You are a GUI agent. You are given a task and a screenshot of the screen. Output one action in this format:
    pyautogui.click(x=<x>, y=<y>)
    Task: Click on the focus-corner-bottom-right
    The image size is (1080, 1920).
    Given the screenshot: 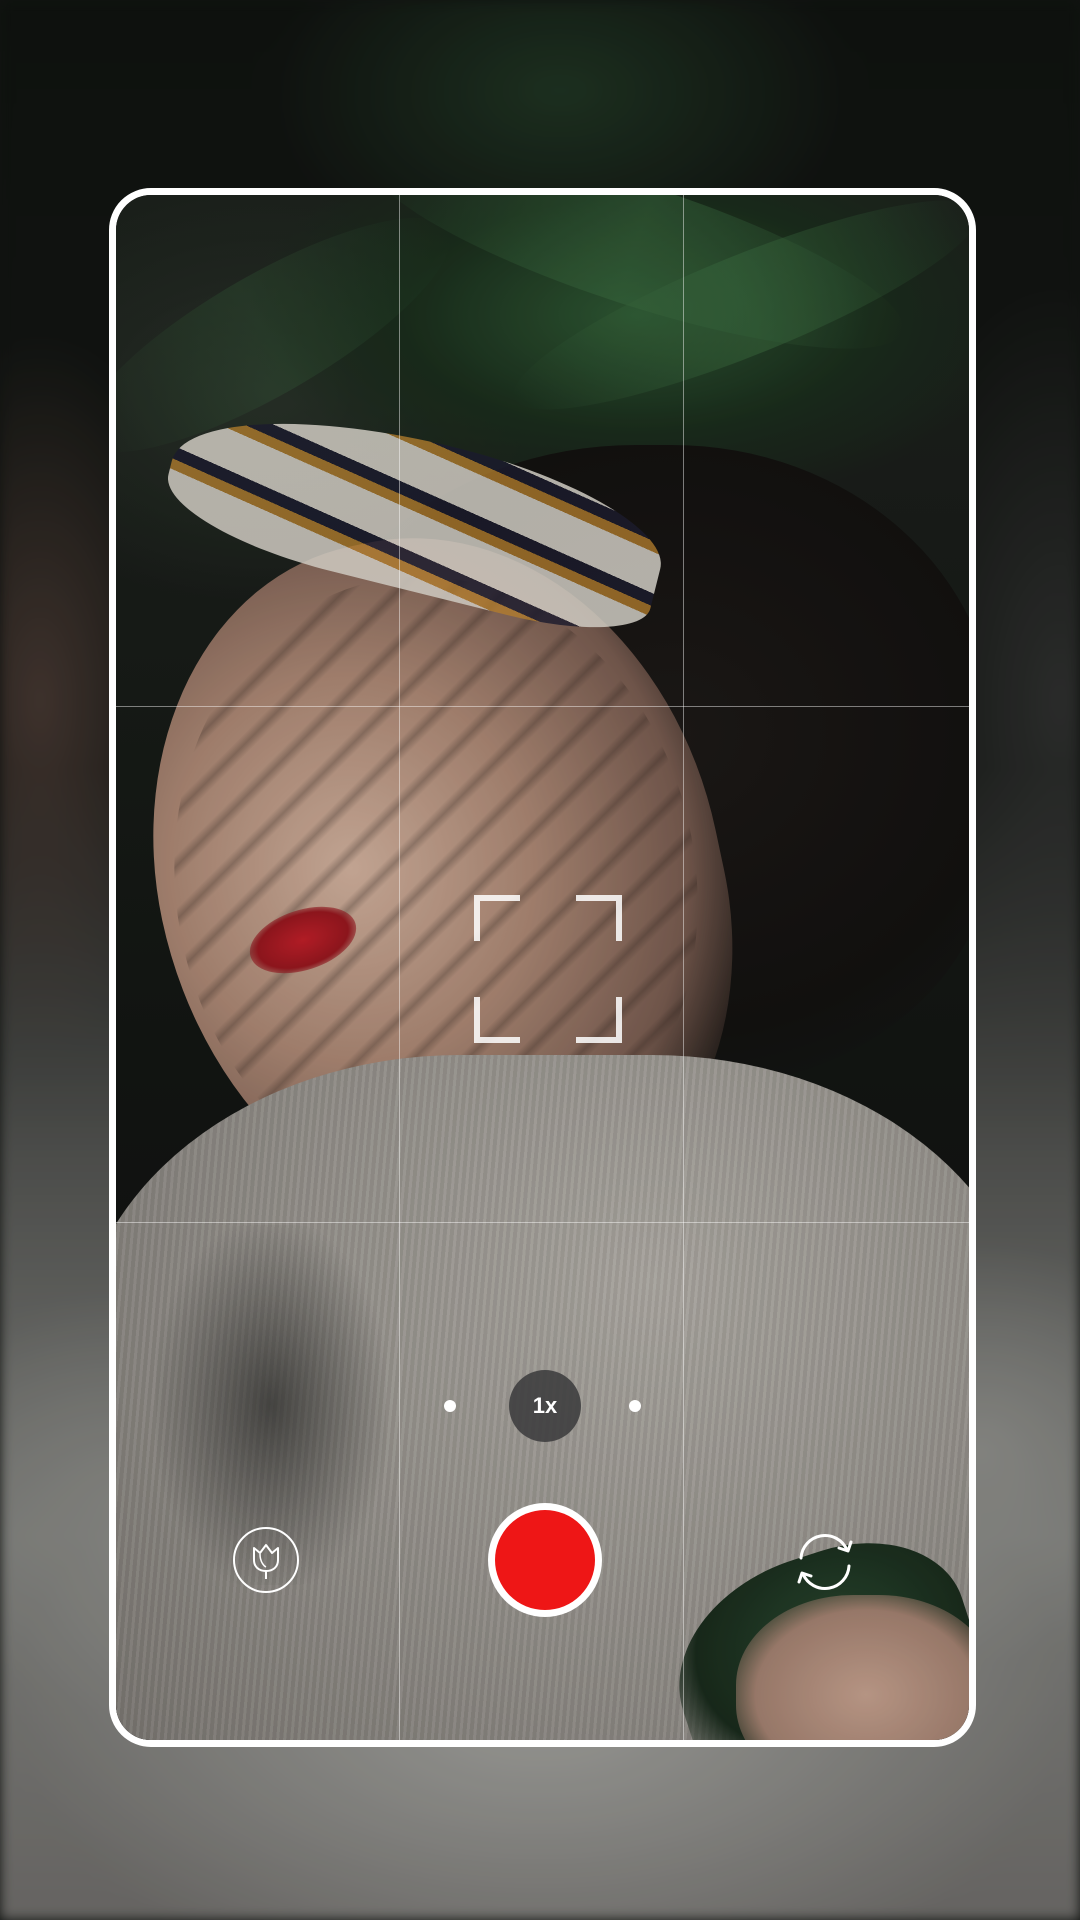 What is the action you would take?
    pyautogui.click(x=599, y=1020)
    